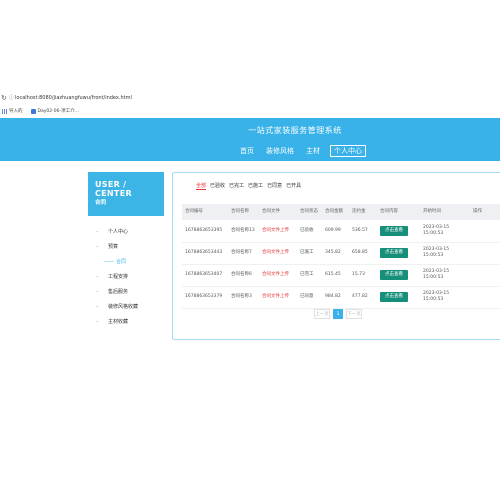 The height and width of the screenshot is (500, 500). What do you see at coordinates (363, 231) in the screenshot?
I see `cell-penalty: 536.57` at bounding box center [363, 231].